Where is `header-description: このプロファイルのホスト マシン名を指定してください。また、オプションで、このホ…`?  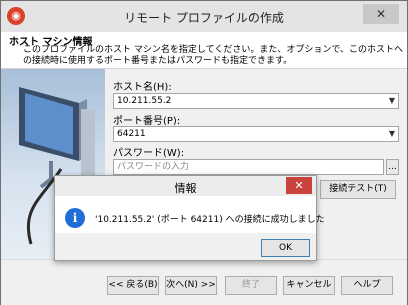
header-description: このプロファイルのホスト マシン名を指定してください。また、オプションで、このホ… is located at coordinates (213, 55).